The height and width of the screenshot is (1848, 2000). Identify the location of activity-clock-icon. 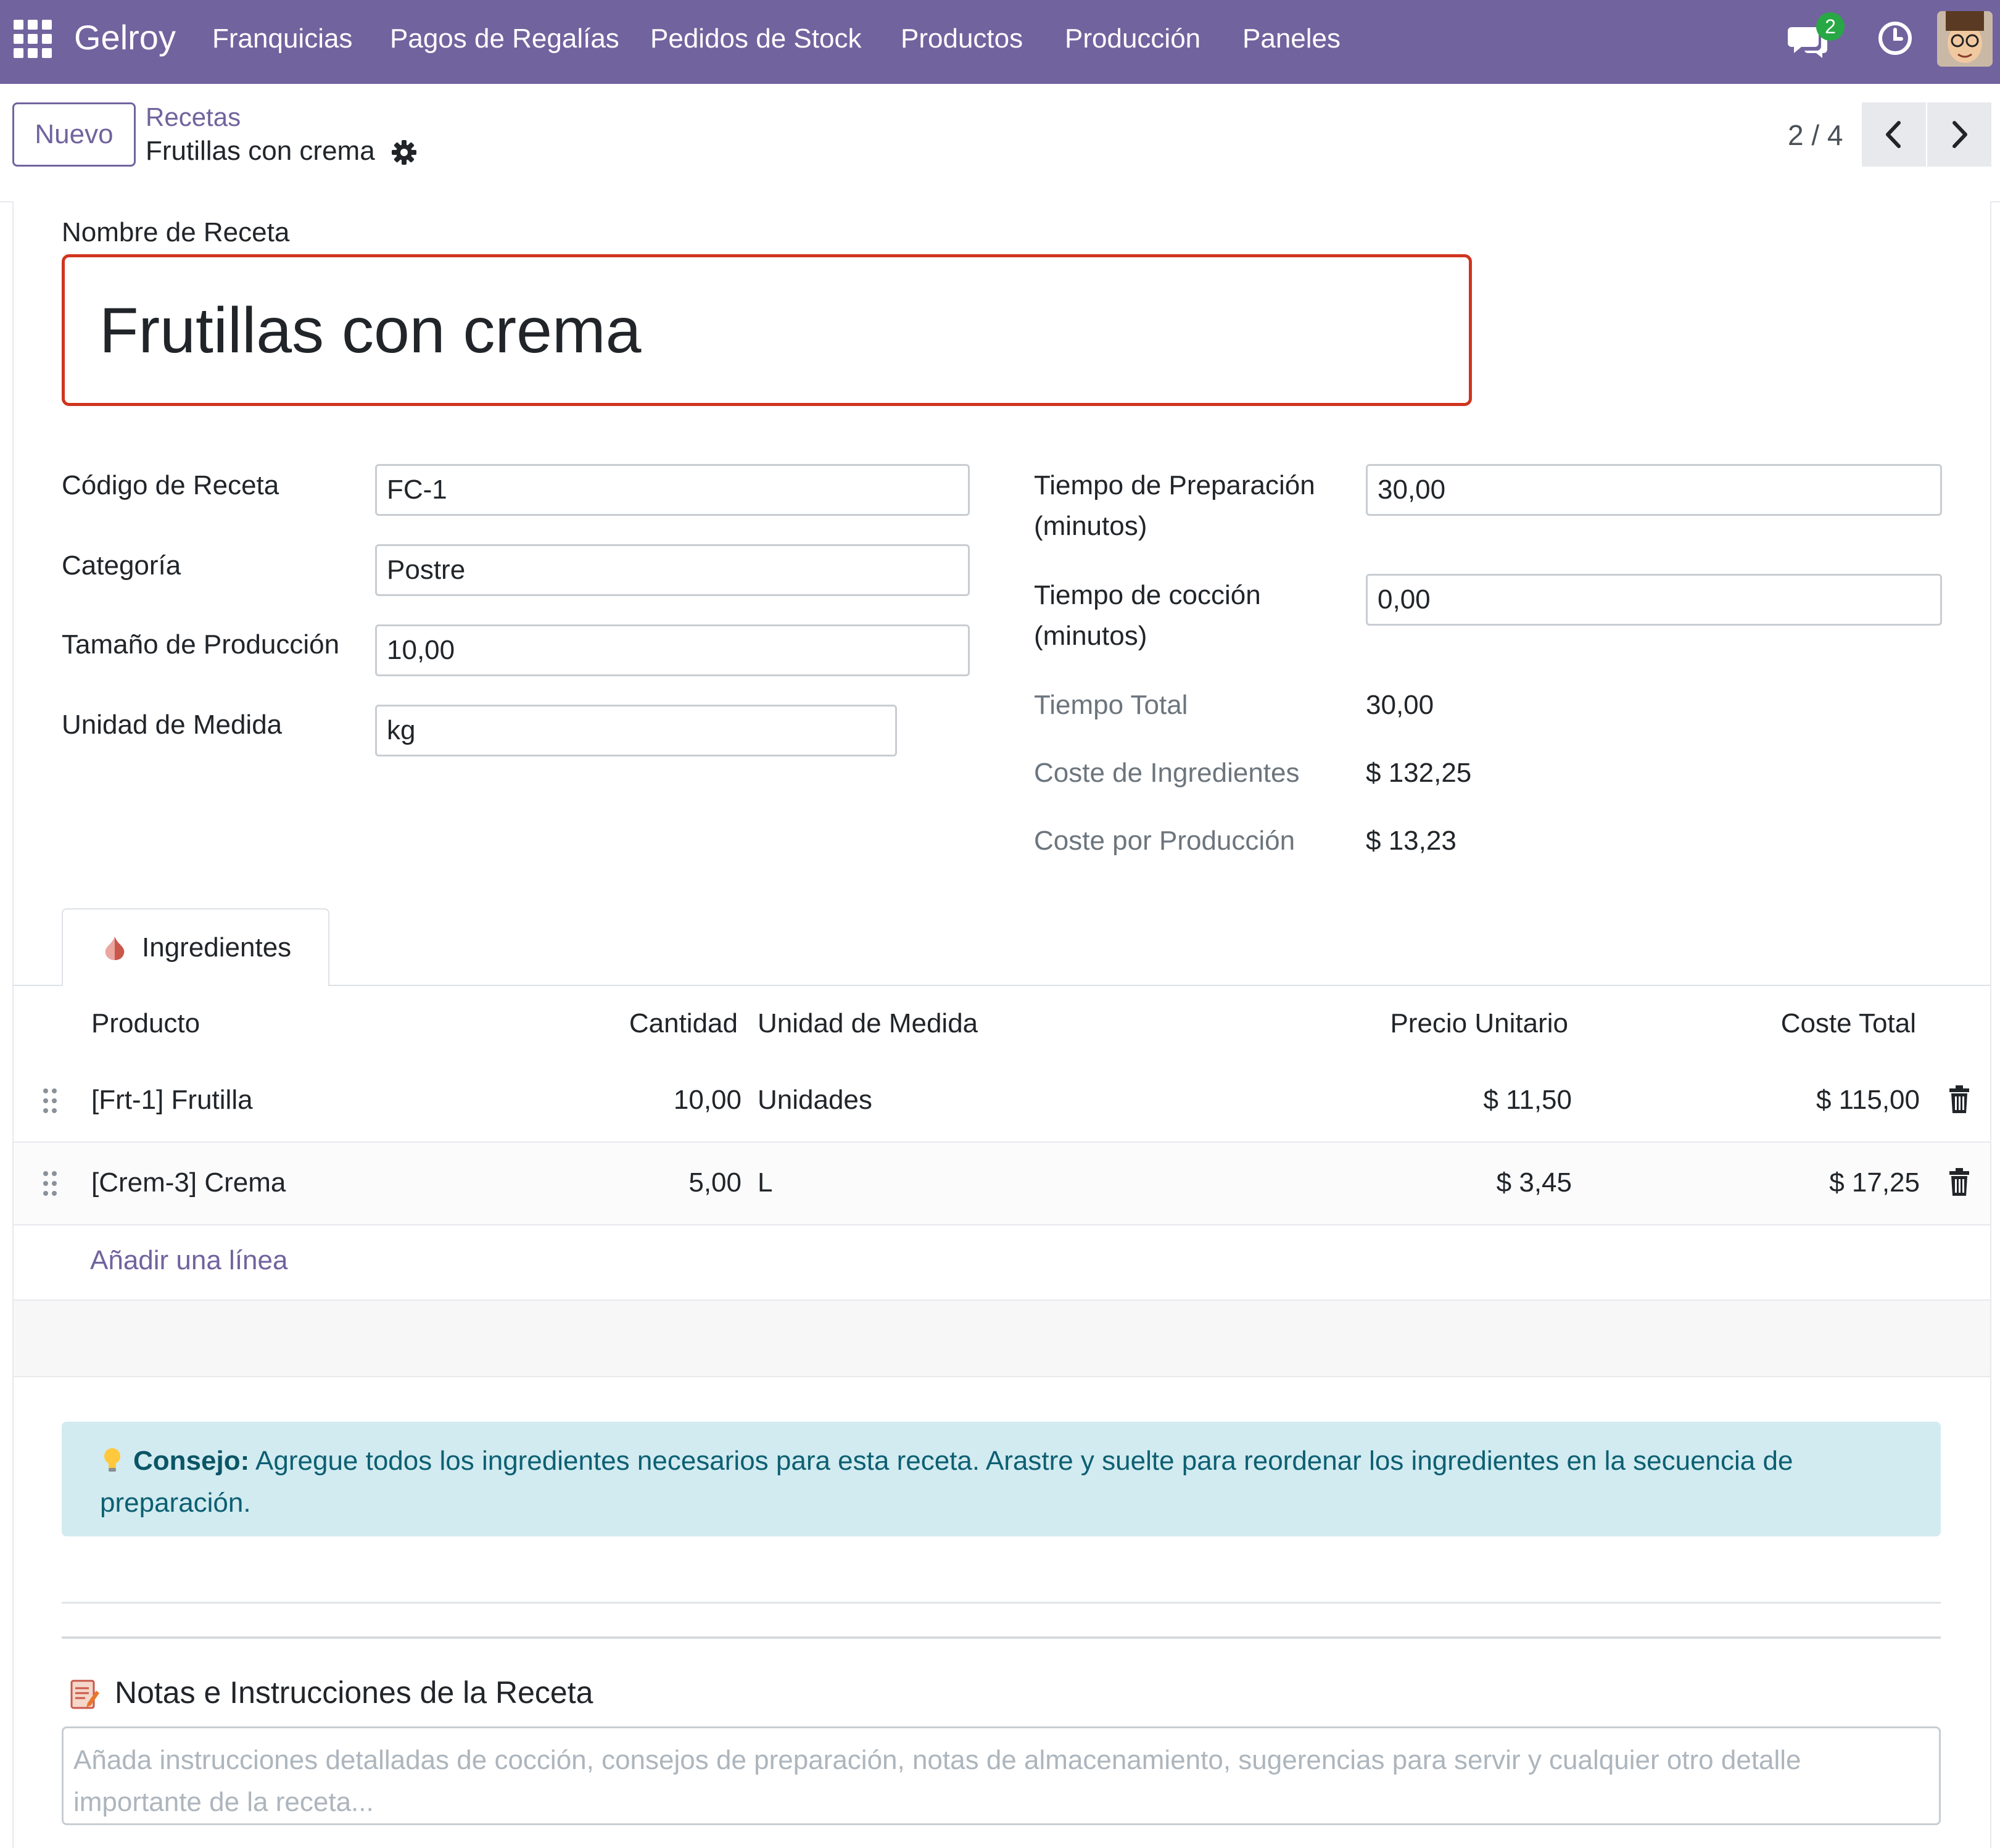
(1896, 39).